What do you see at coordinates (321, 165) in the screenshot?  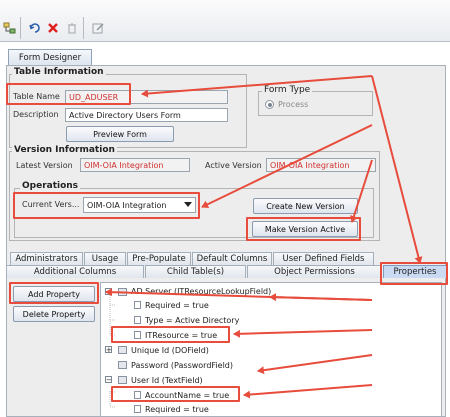 I see `active-version-field: OIM-OIA Integration` at bounding box center [321, 165].